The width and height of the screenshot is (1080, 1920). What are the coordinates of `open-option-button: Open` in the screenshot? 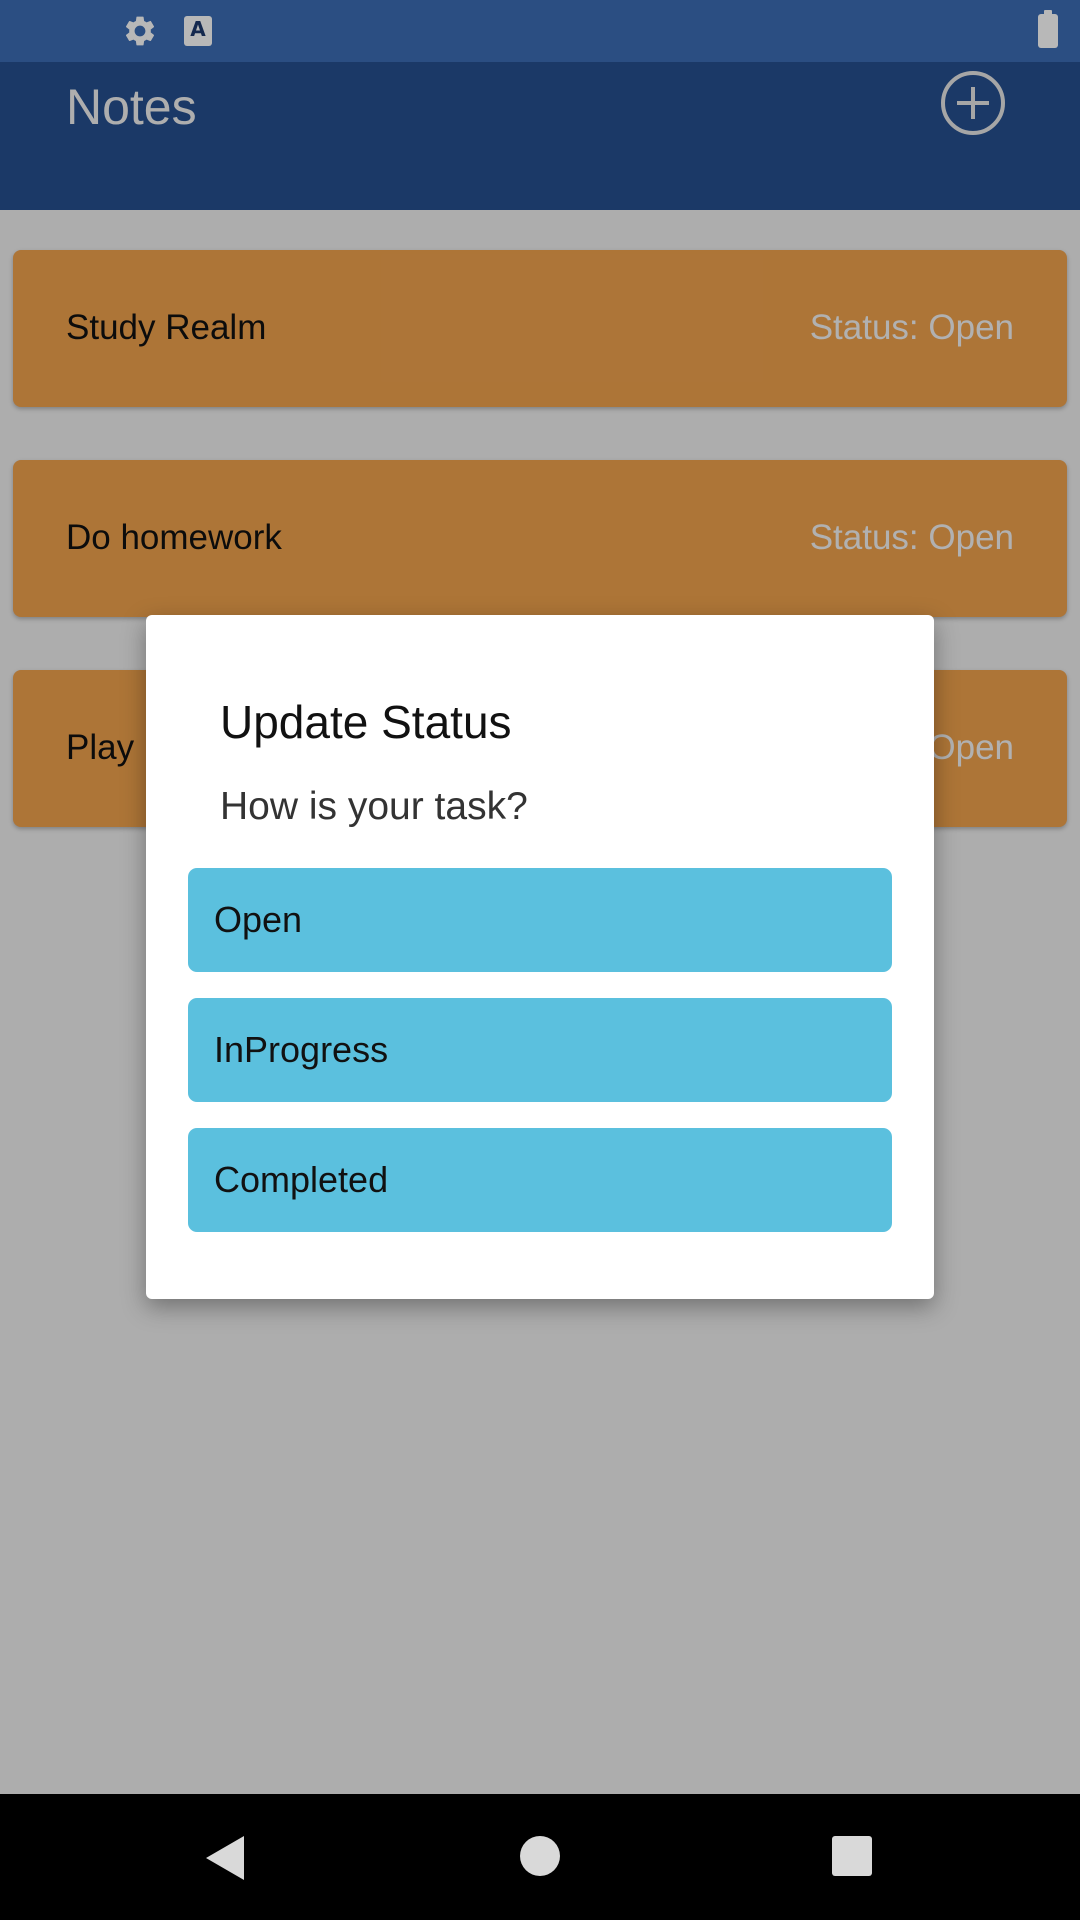 It's located at (540, 920).